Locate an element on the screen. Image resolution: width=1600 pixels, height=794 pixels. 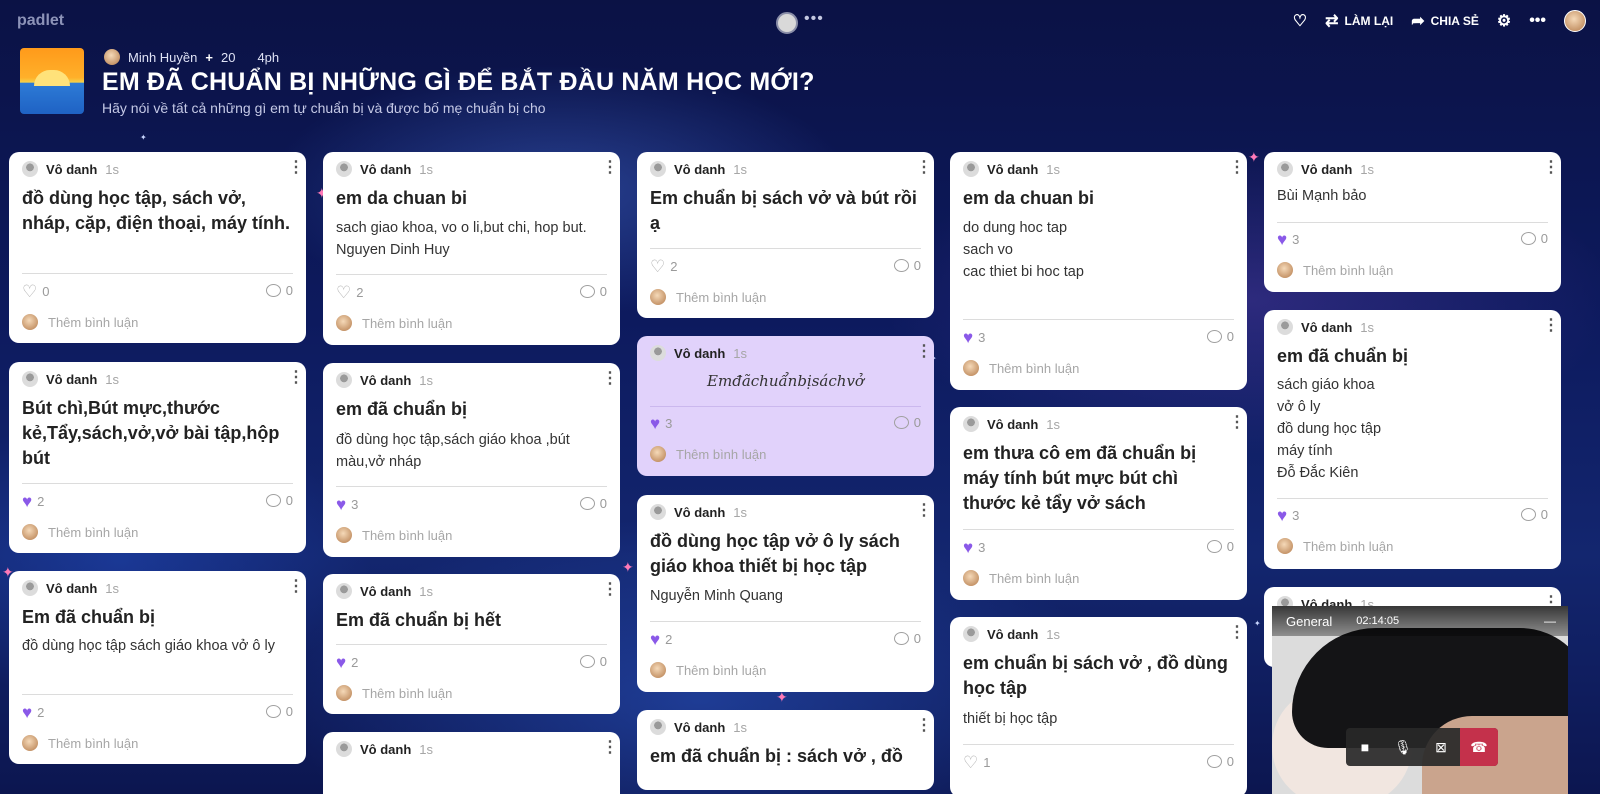
top-actions: ♡ ⇄ LÀM LẠI ➦ CHIA SẺ ⚙ ••• is located at coordinates (1439, 21).